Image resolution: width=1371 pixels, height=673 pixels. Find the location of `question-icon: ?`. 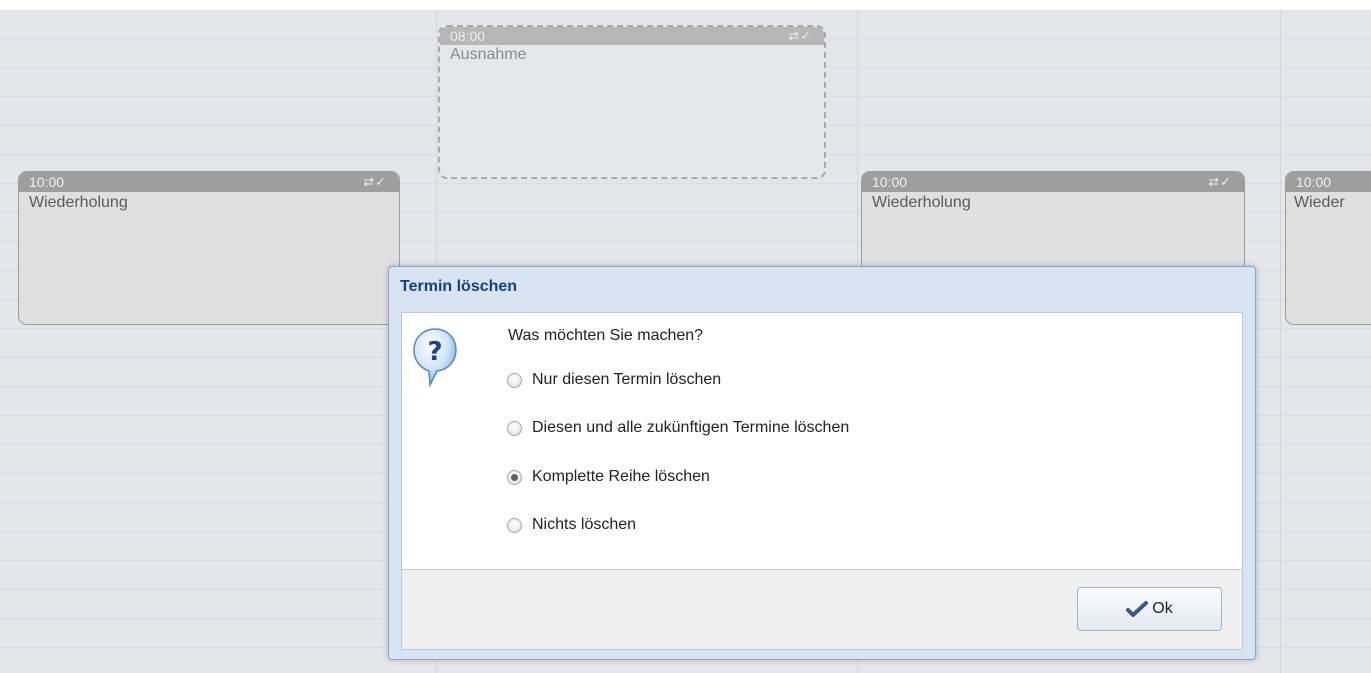

question-icon: ? is located at coordinates (435, 359).